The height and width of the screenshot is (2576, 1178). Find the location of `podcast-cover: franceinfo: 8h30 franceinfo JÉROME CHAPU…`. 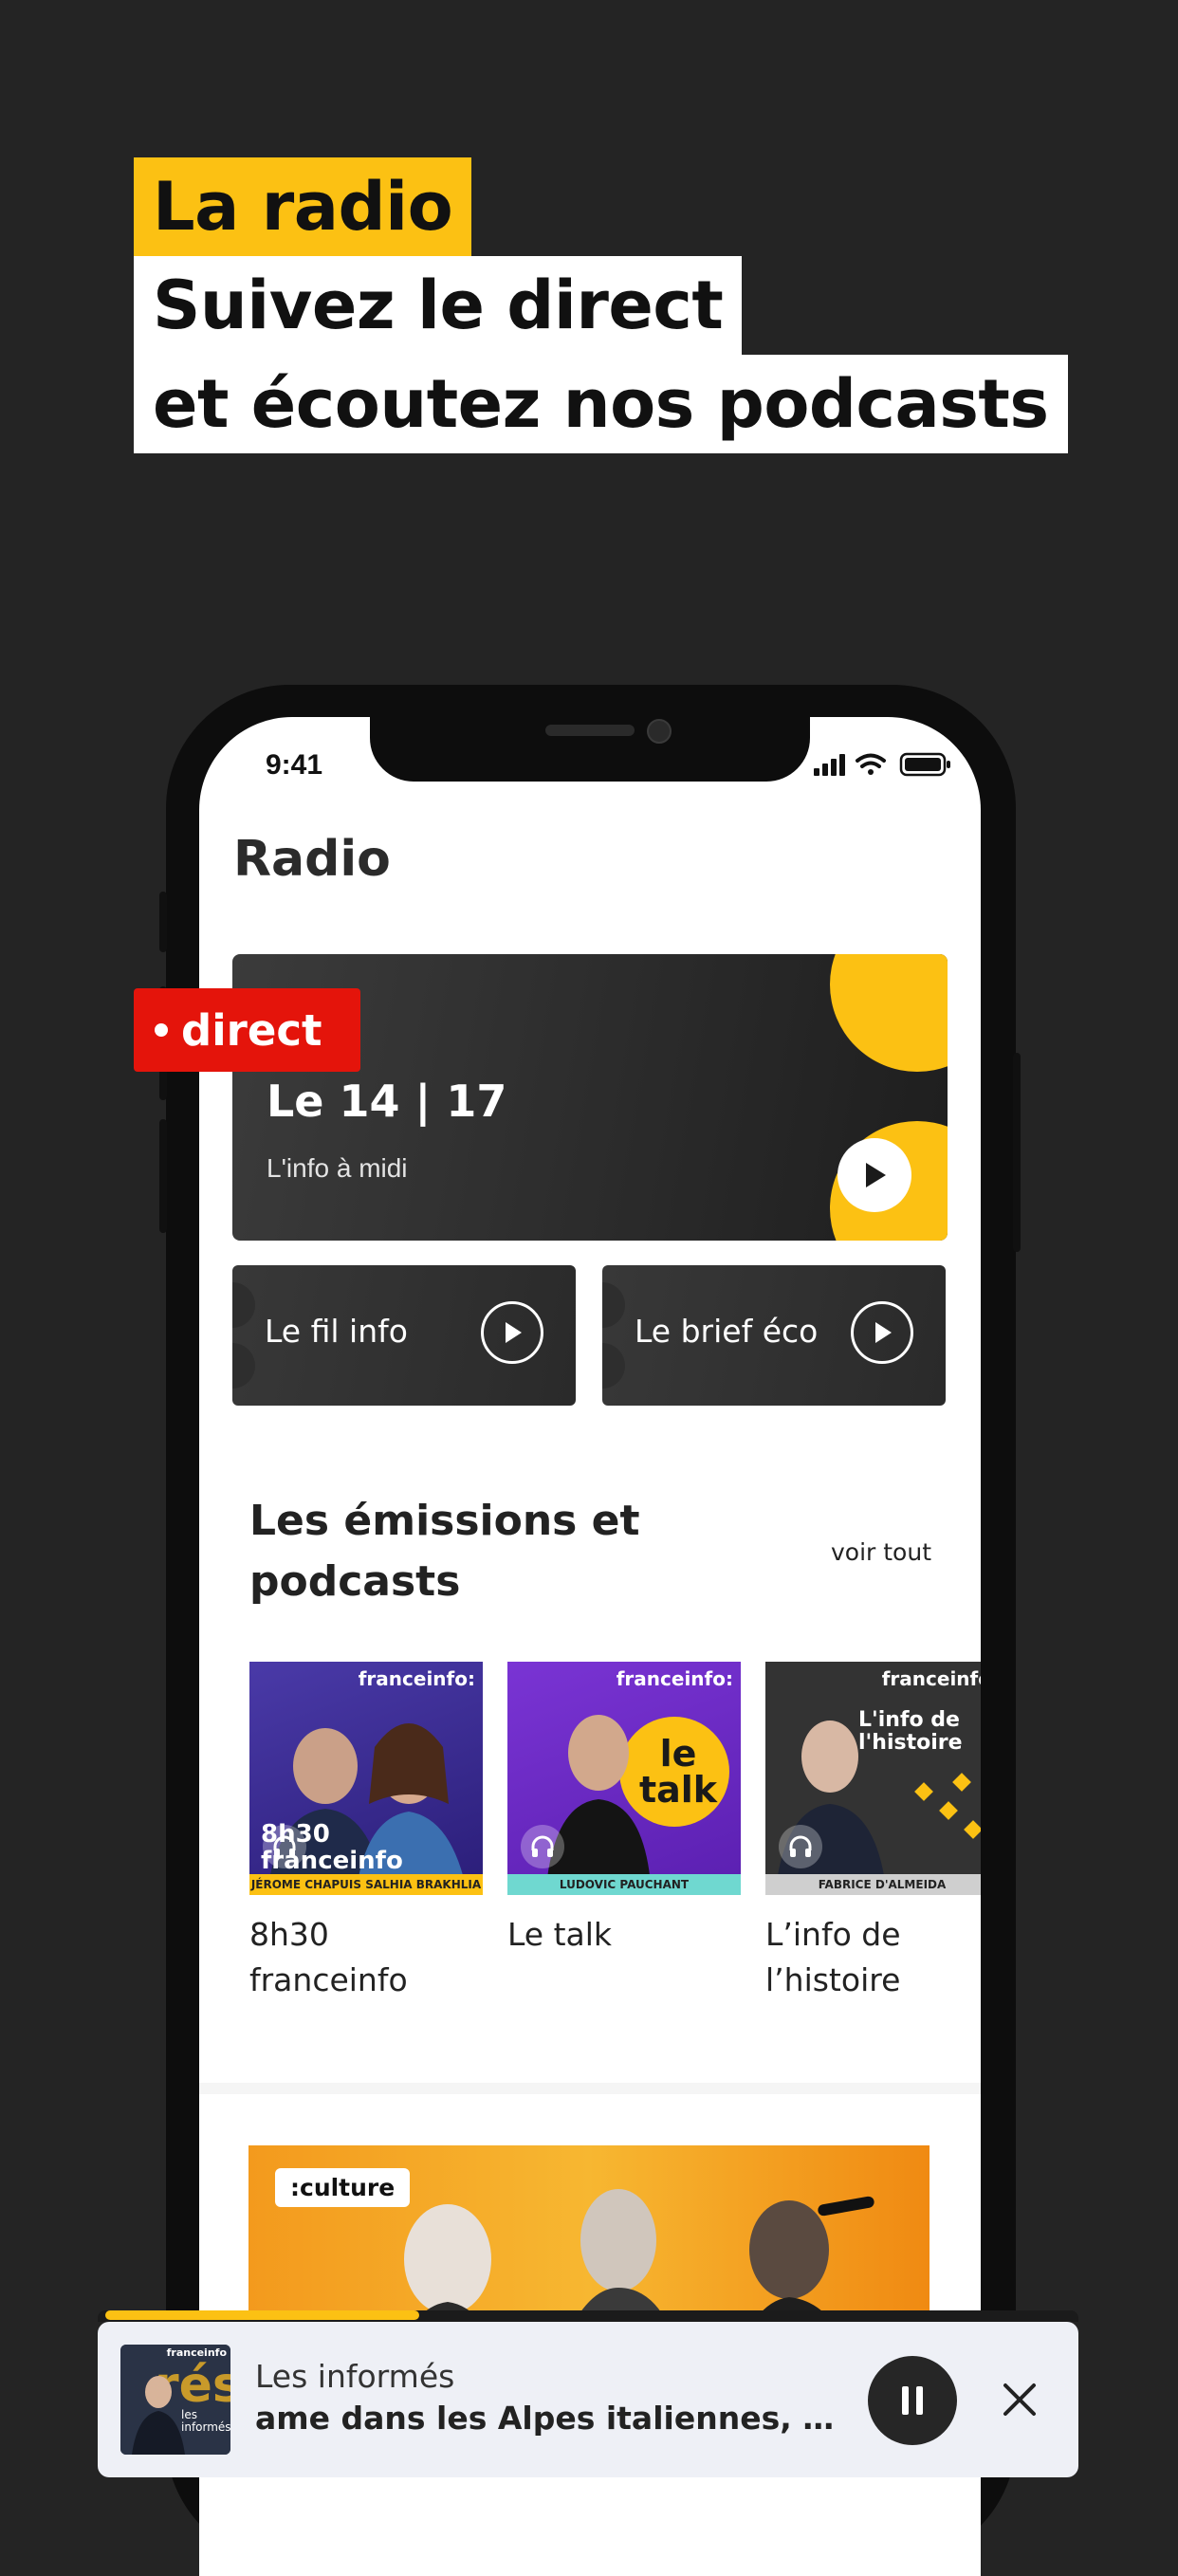

podcast-cover: franceinfo: 8h30 franceinfo JÉROME CHAPU… is located at coordinates (366, 1778).